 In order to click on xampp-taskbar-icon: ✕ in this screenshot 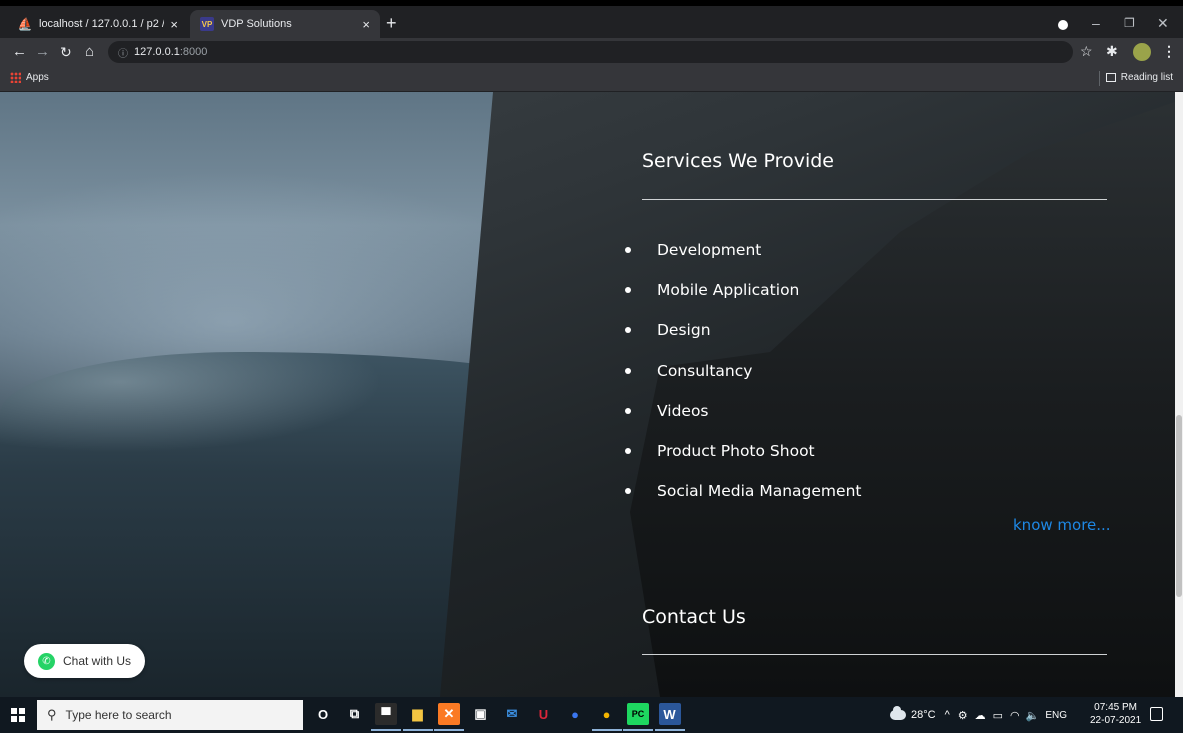, I will do `click(449, 717)`.